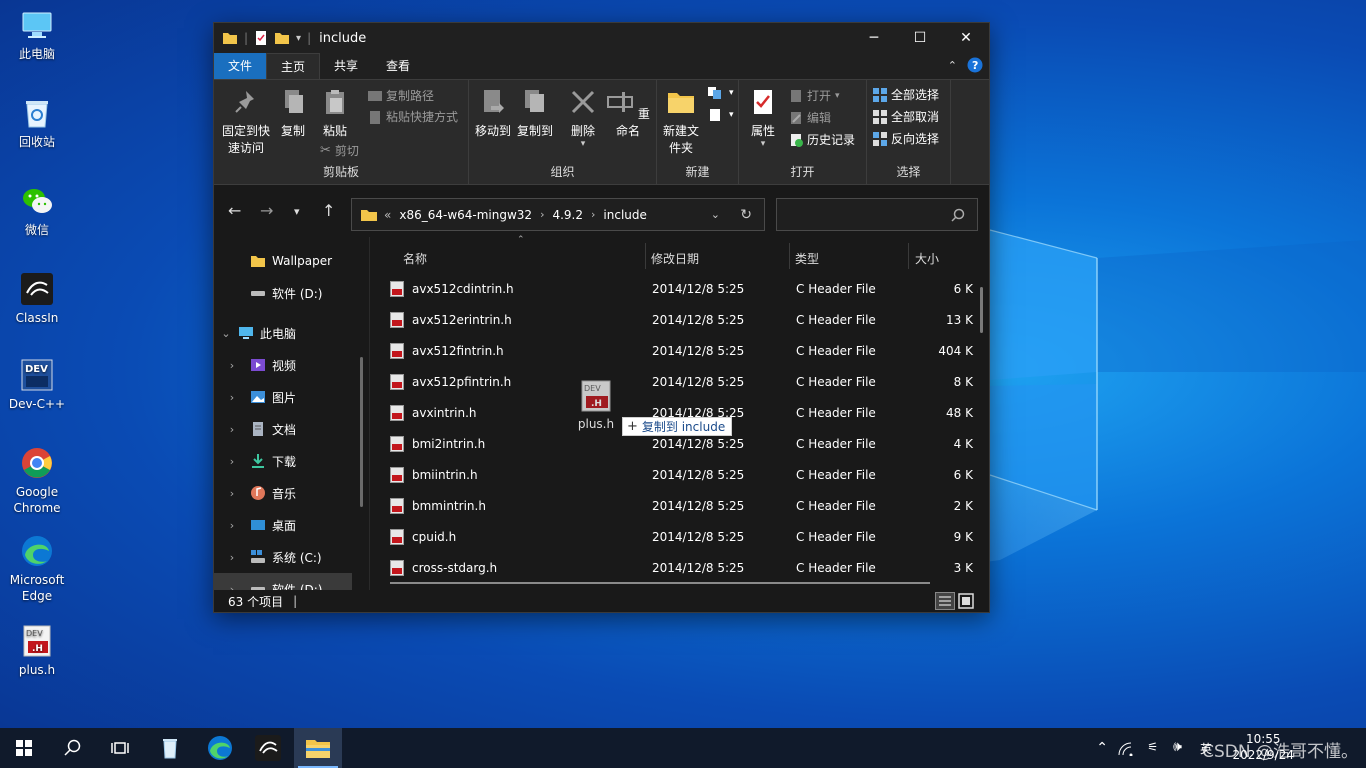 Image resolution: width=1366 pixels, height=768 pixels. I want to click on nav-item-documents: › 文档, so click(284, 429).